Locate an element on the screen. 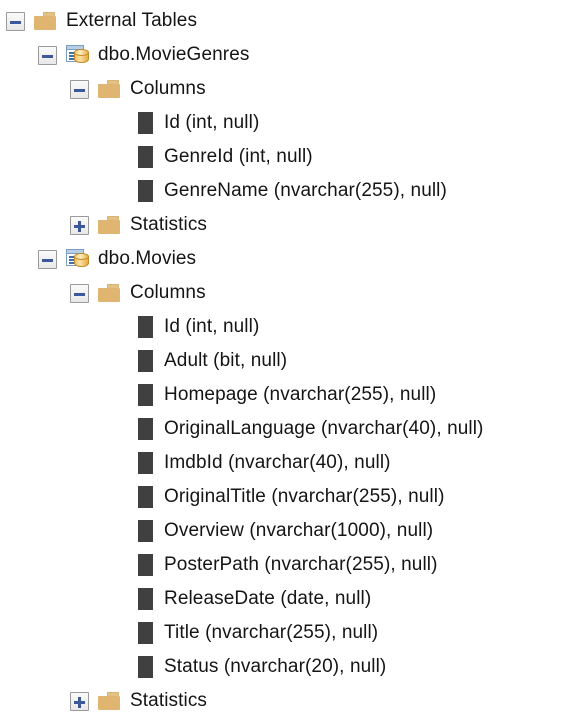  tree-node-label: GenreName (nvarchar(255), null) is located at coordinates (305, 190).